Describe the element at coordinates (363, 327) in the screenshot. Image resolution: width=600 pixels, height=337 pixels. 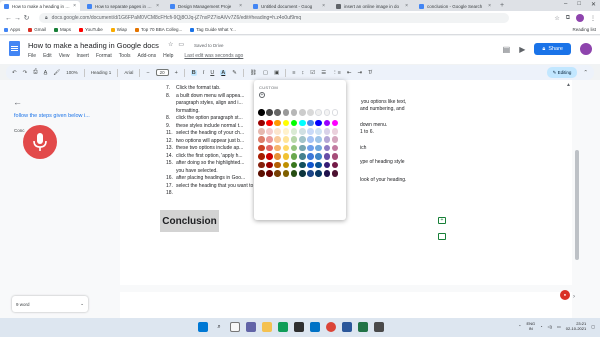
I see `excel-icon` at that location.